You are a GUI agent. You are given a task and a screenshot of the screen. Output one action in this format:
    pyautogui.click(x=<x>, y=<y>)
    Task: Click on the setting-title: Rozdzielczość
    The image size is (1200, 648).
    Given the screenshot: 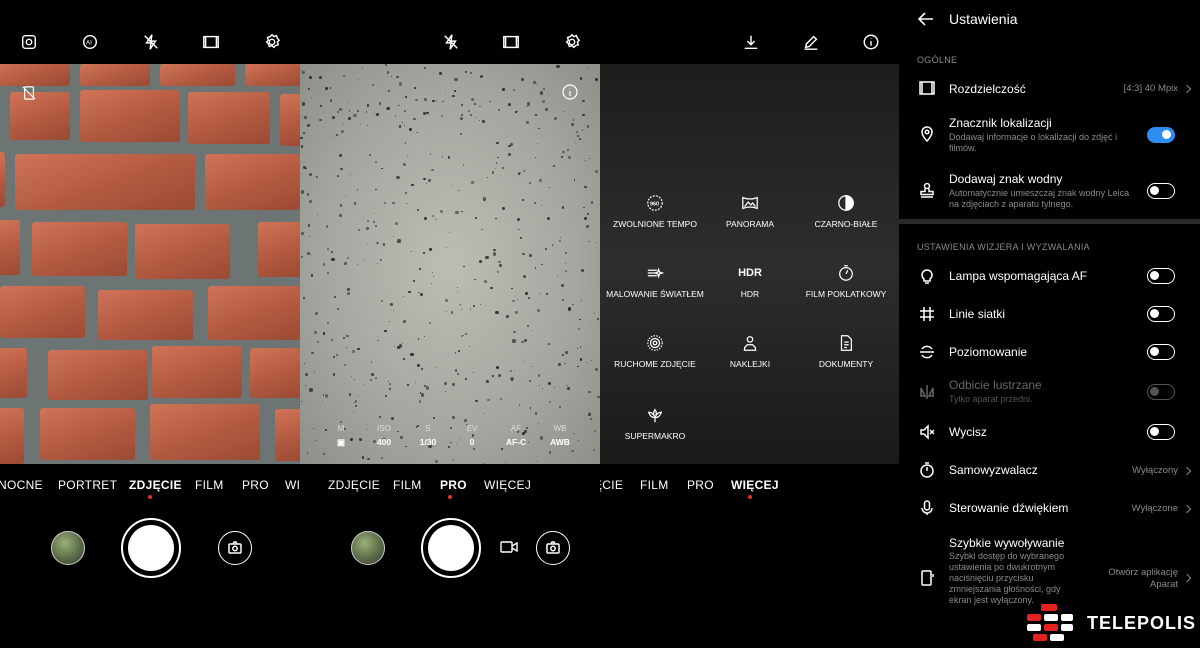 What is the action you would take?
    pyautogui.click(x=987, y=89)
    